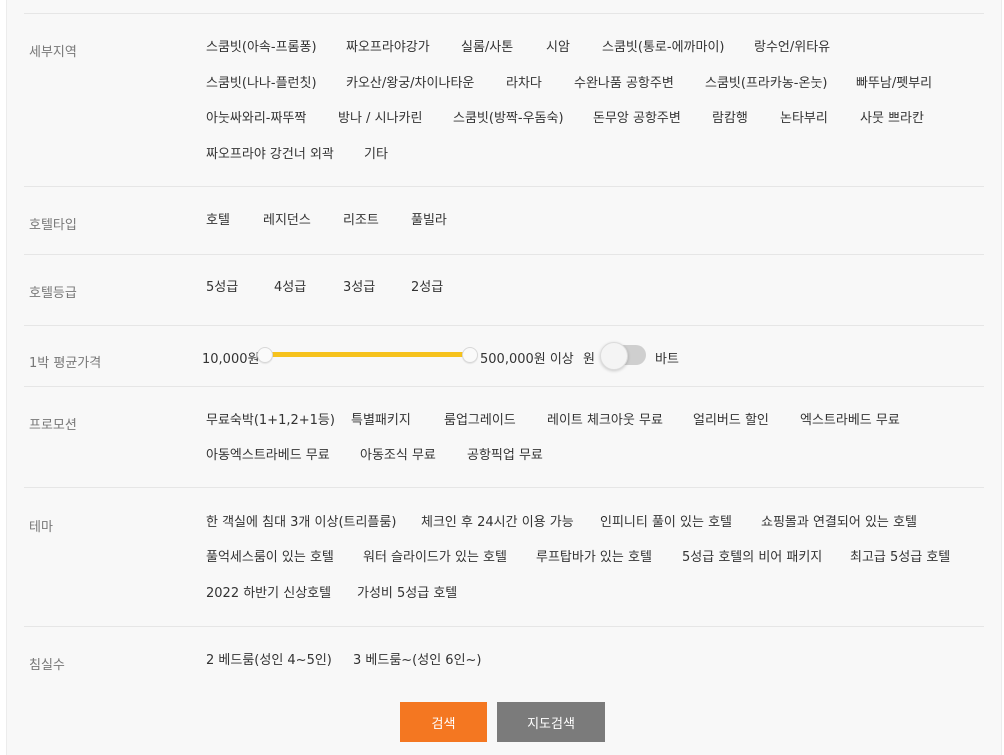 The width and height of the screenshot is (1004, 755). I want to click on area-option: 시암, so click(558, 45).